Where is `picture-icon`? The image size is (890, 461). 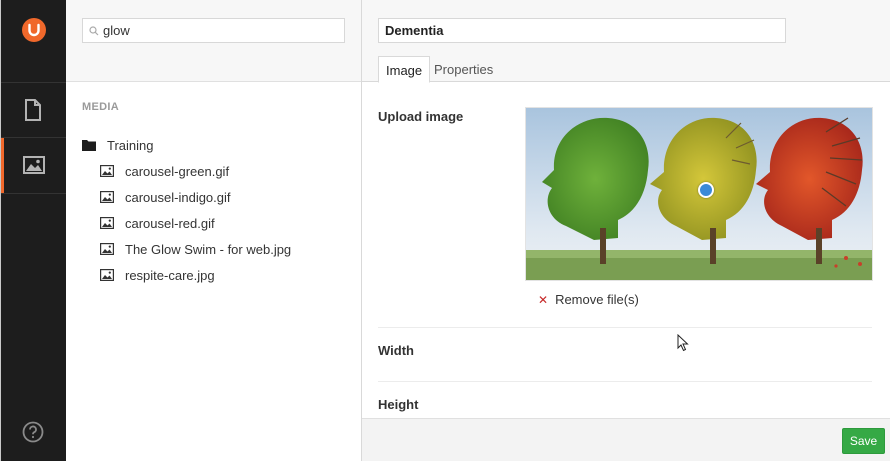 picture-icon is located at coordinates (34, 165).